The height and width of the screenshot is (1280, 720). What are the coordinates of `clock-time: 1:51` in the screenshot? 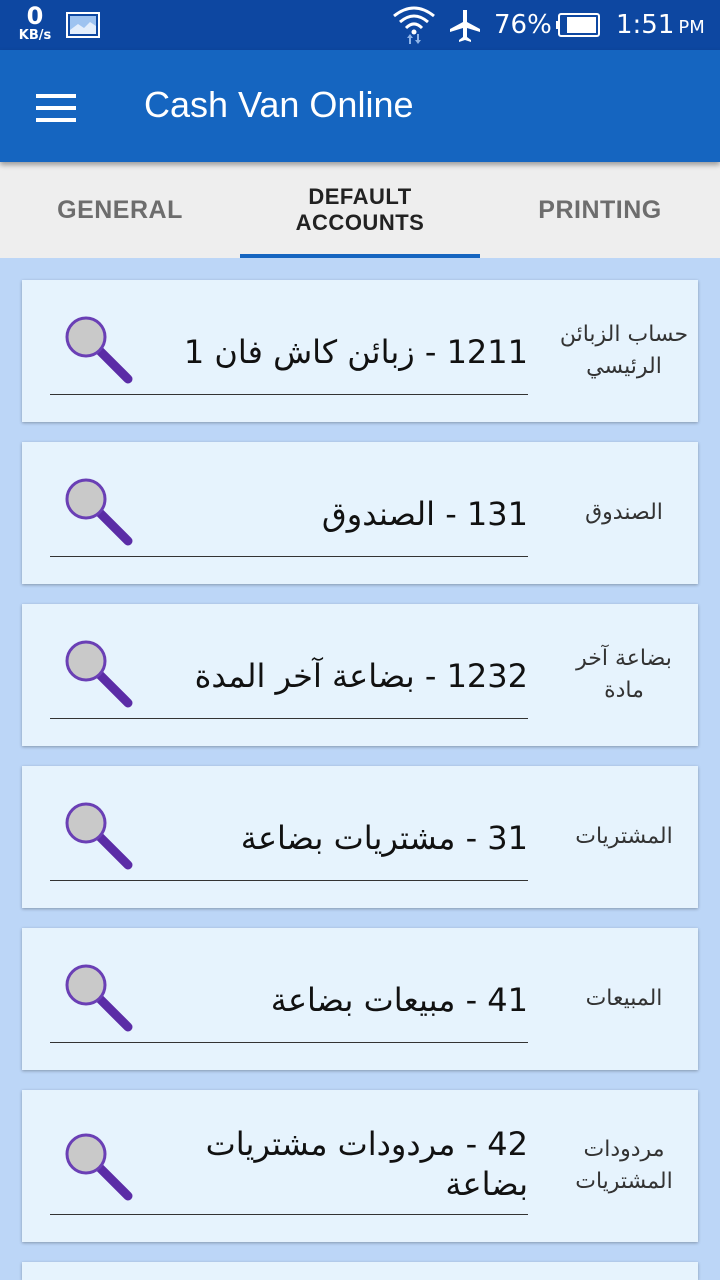 It's located at (645, 25).